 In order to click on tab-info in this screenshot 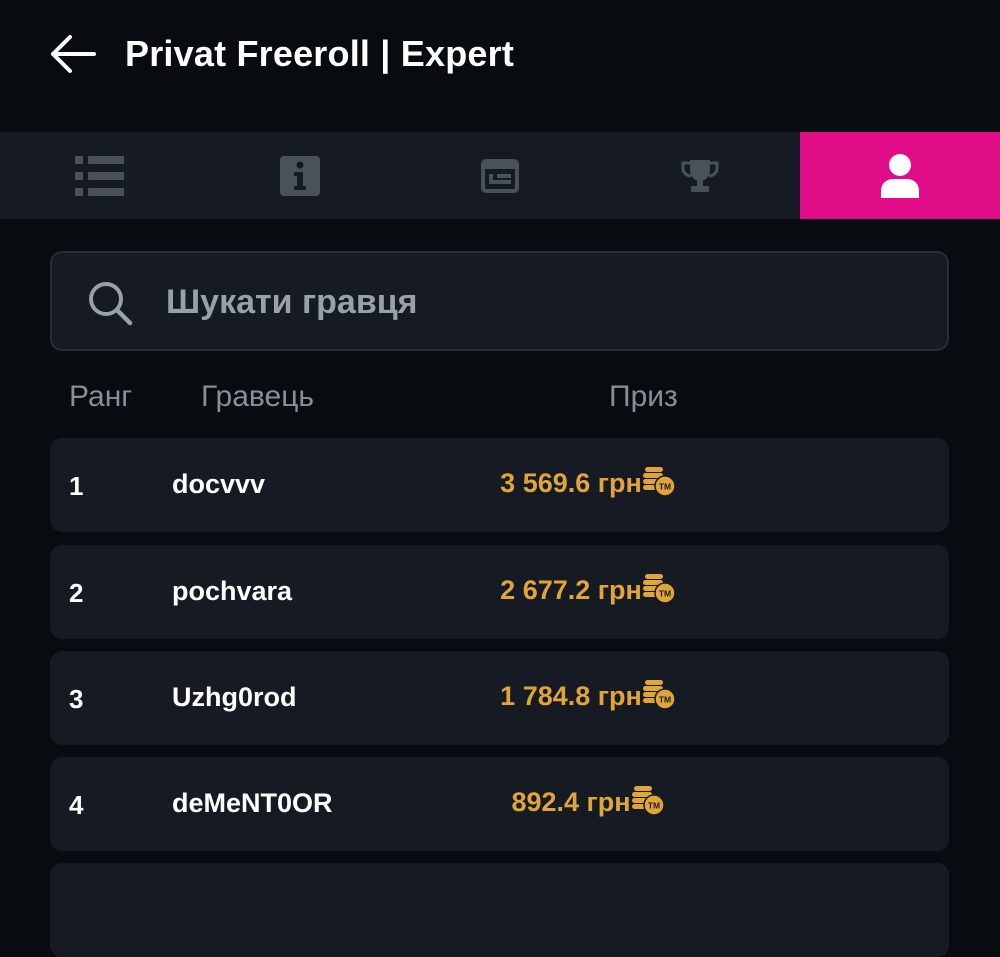, I will do `click(300, 175)`.